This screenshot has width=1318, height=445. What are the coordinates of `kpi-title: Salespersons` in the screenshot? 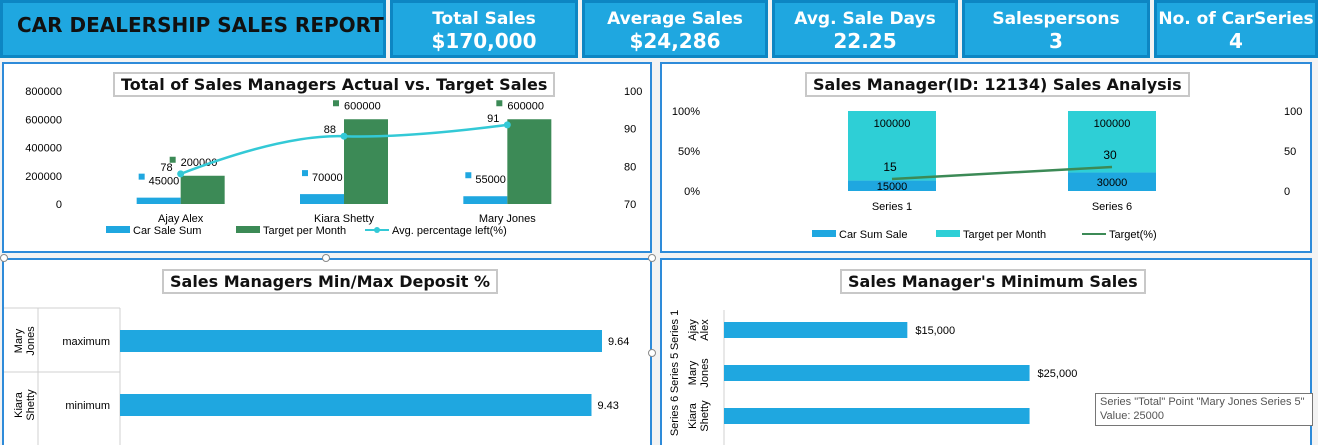 It's located at (1056, 19).